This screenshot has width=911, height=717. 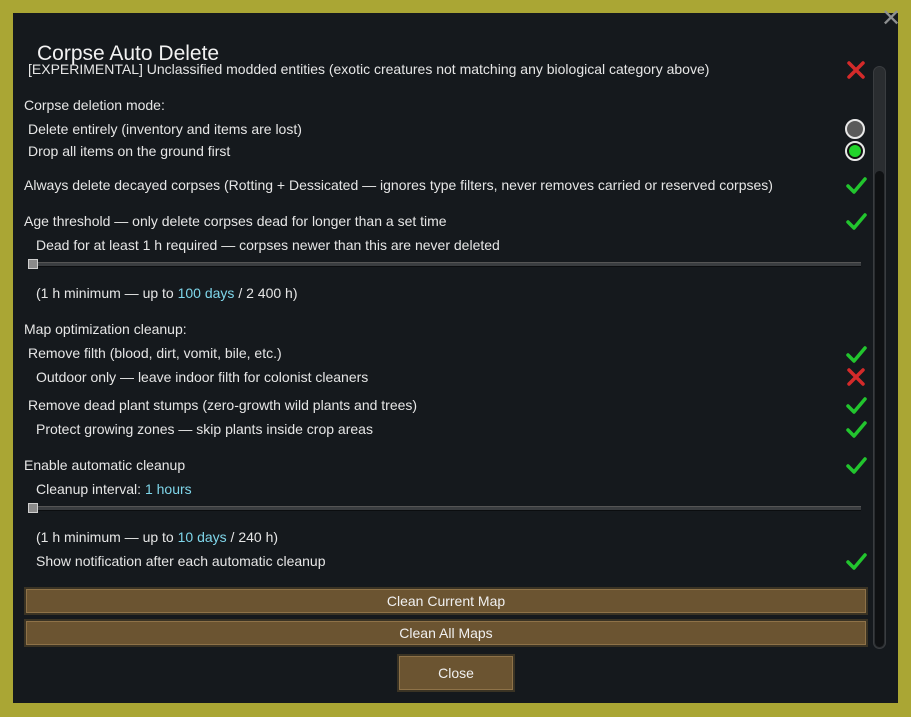 What do you see at coordinates (105, 329) in the screenshot?
I see `map-header: Map optimization cleanup:` at bounding box center [105, 329].